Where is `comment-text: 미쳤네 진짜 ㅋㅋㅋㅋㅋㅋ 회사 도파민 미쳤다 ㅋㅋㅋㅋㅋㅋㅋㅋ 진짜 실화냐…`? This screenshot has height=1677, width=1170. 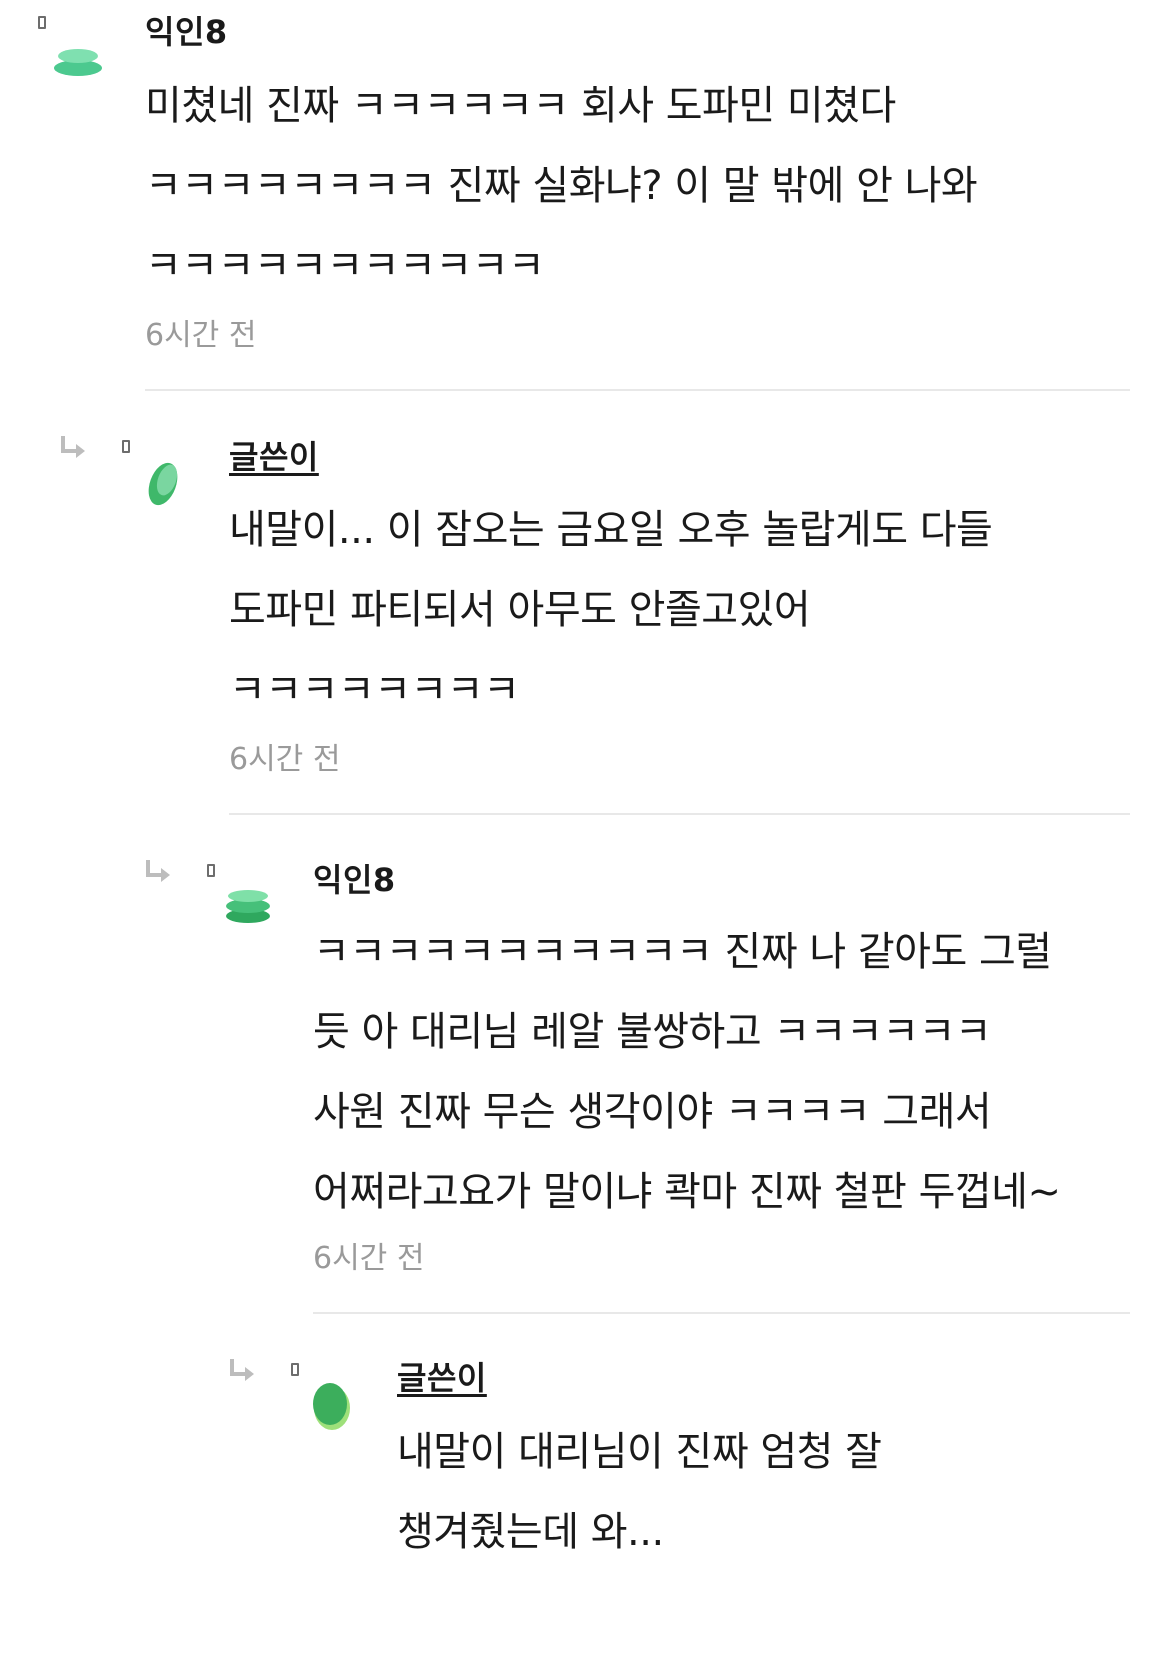 comment-text: 미쳤네 진짜 ㅋㅋㅋㅋㅋㅋ 회사 도파민 미쳤다 ㅋㅋㅋㅋㅋㅋㅋㅋ 진짜 실화냐… is located at coordinates (561, 186).